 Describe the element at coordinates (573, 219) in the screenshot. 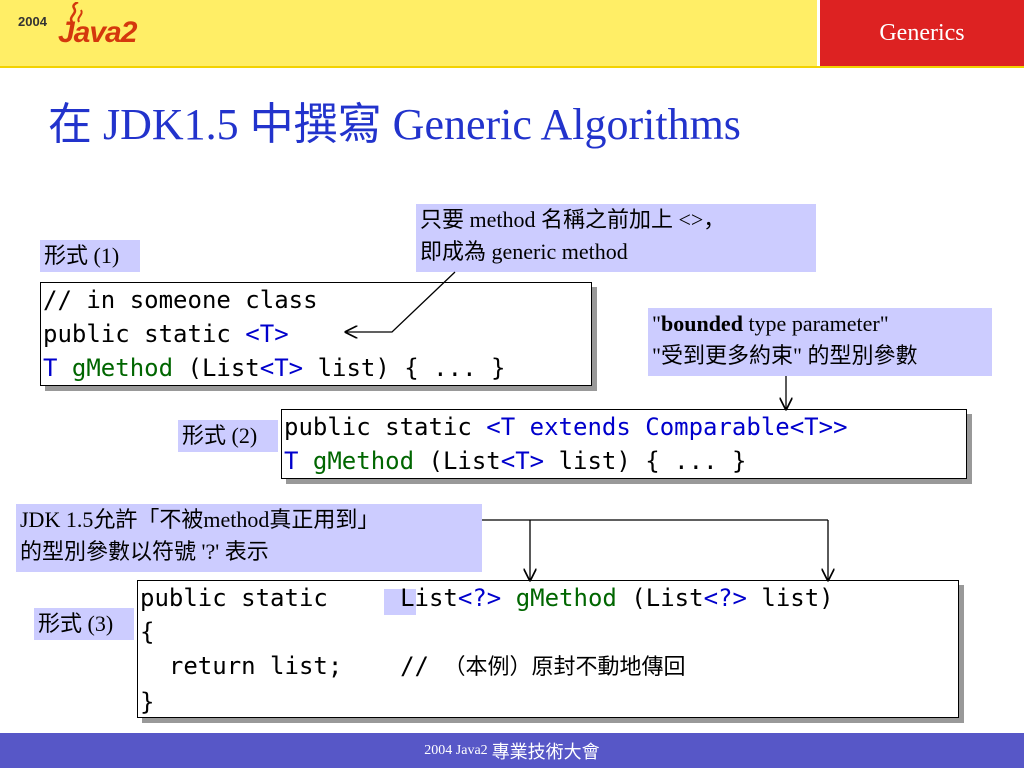

I see `note-line: 只要 method 名稱之前加上 <>，` at that location.